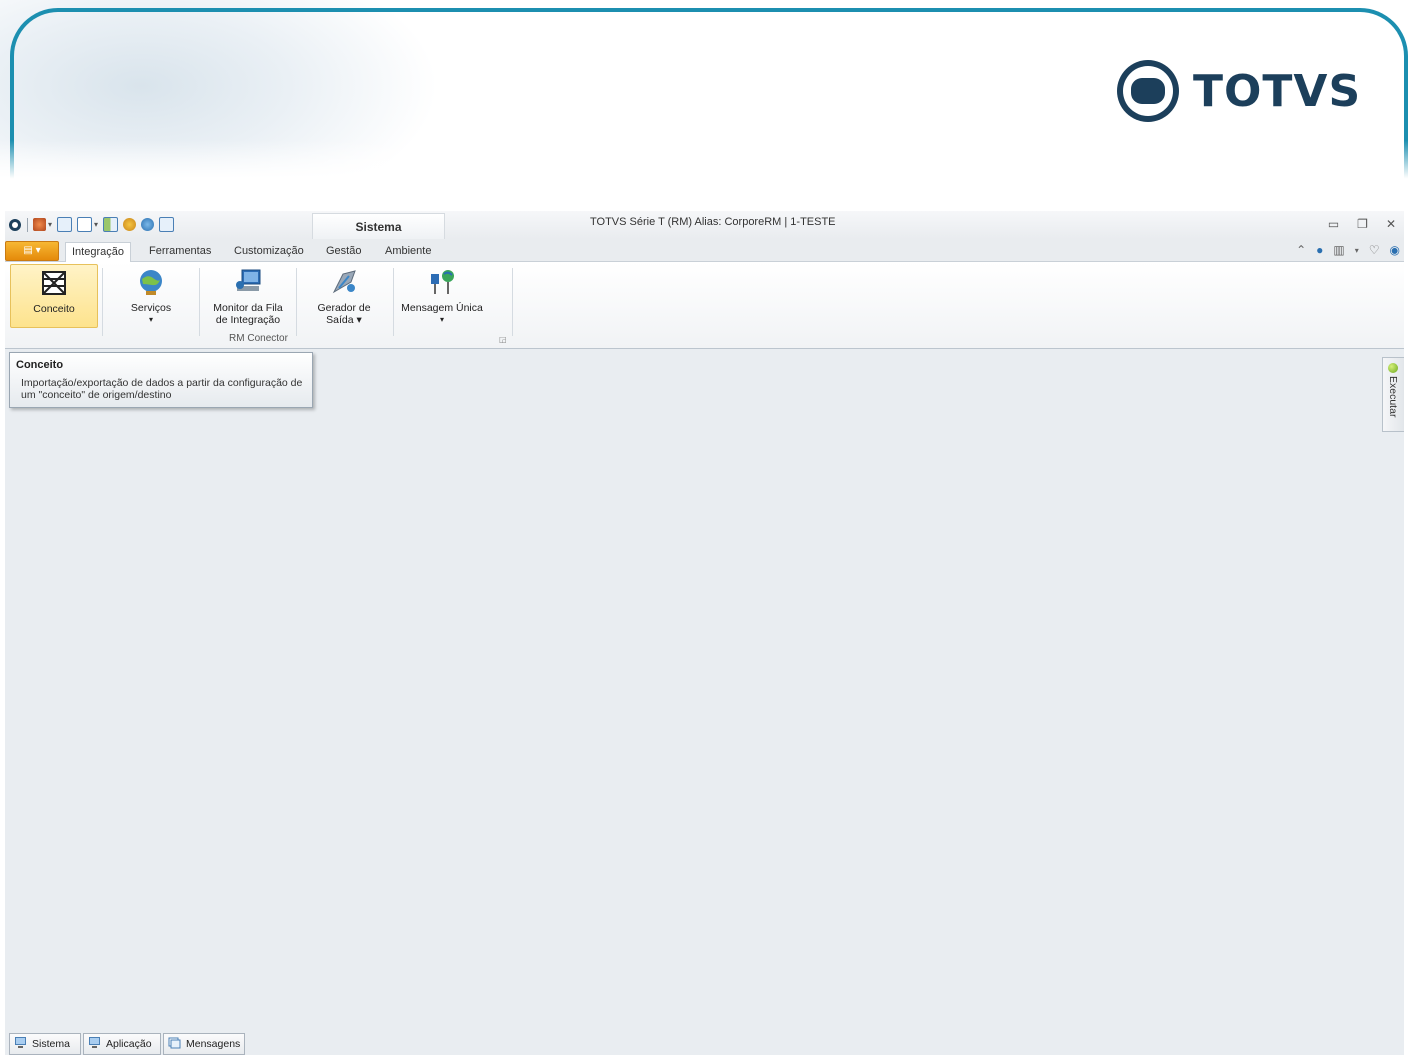 The image size is (1409, 1055). I want to click on restore-icon: ❐, so click(1362, 224).